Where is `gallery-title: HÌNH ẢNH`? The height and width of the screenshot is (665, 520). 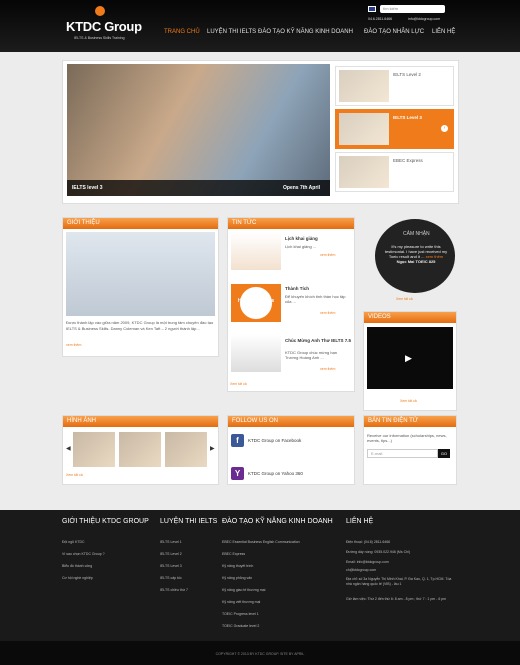
gallery-title: HÌNH ẢNH is located at coordinates (140, 421).